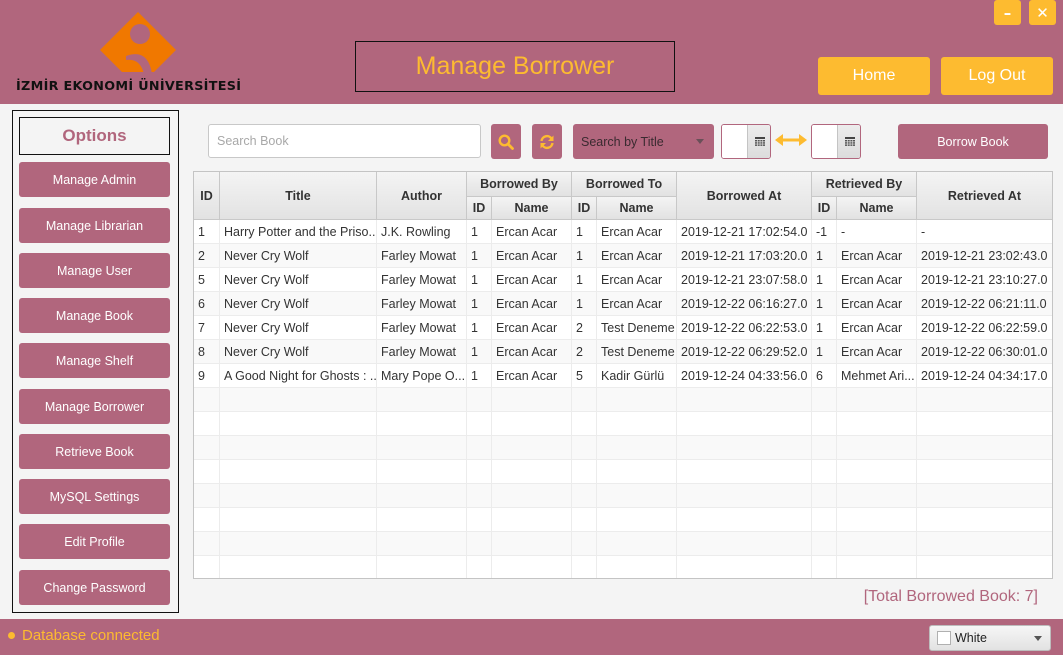 The image size is (1063, 655). Describe the element at coordinates (94, 451) in the screenshot. I see `sidebar-item-retrieve-book: Retrieve Book` at that location.